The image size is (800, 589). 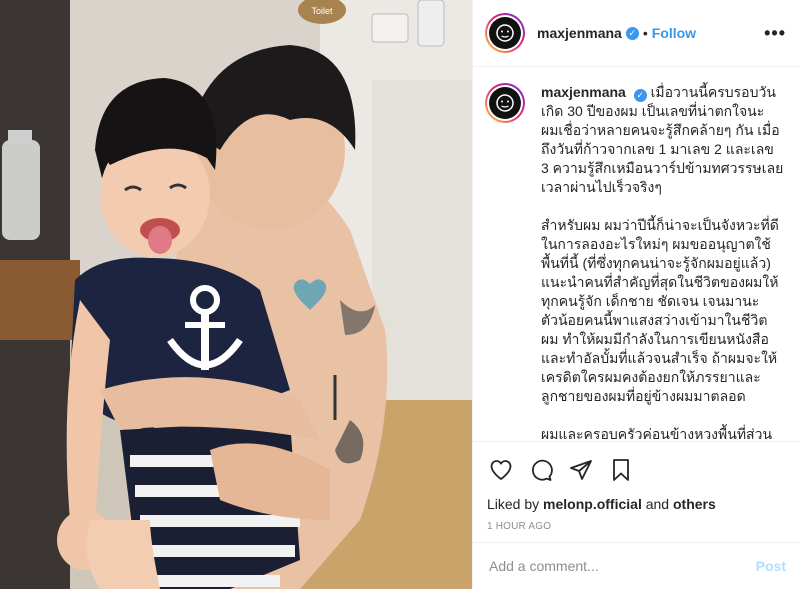 What do you see at coordinates (674, 33) in the screenshot?
I see `follow-button: Follow` at bounding box center [674, 33].